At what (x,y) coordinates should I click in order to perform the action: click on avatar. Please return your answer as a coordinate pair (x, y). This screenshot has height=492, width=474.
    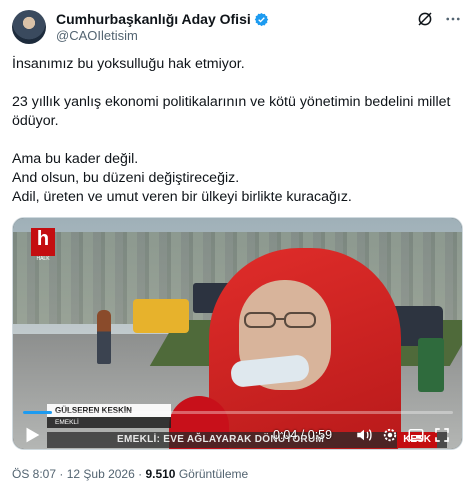
    Looking at the image, I should click on (29, 27).